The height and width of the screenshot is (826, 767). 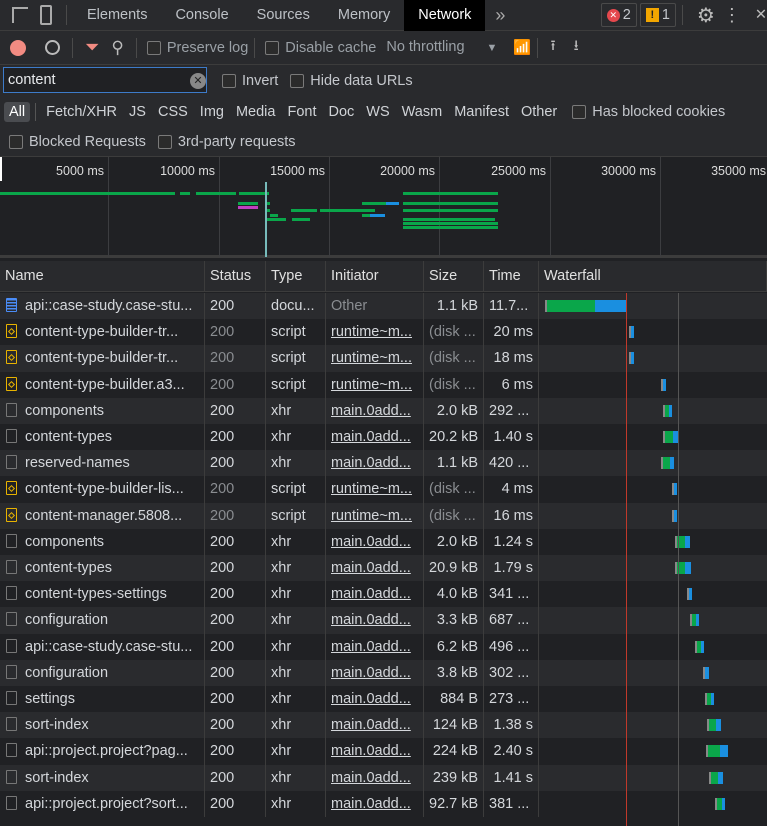 I want to click on column-header-initiator: Initiator, so click(x=375, y=276).